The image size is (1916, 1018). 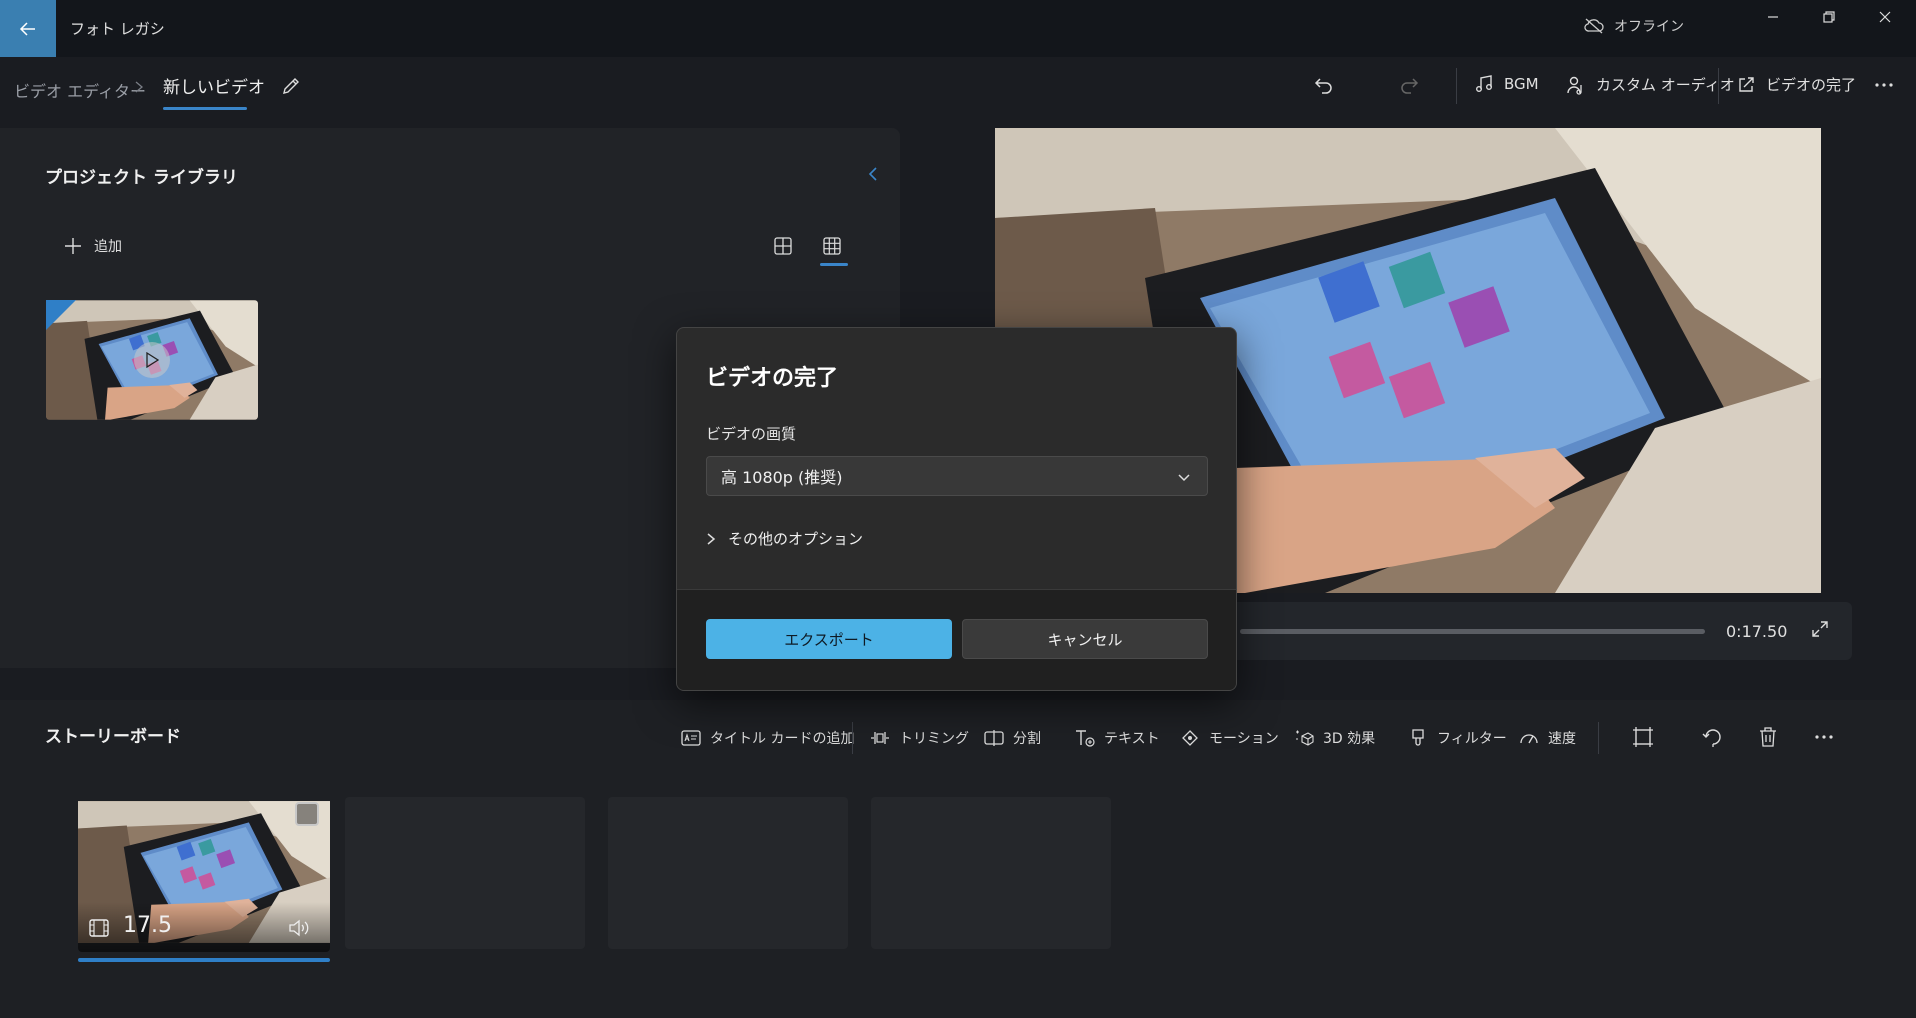 What do you see at coordinates (796, 539) in the screenshot?
I see `more-options-label: その他のオプション` at bounding box center [796, 539].